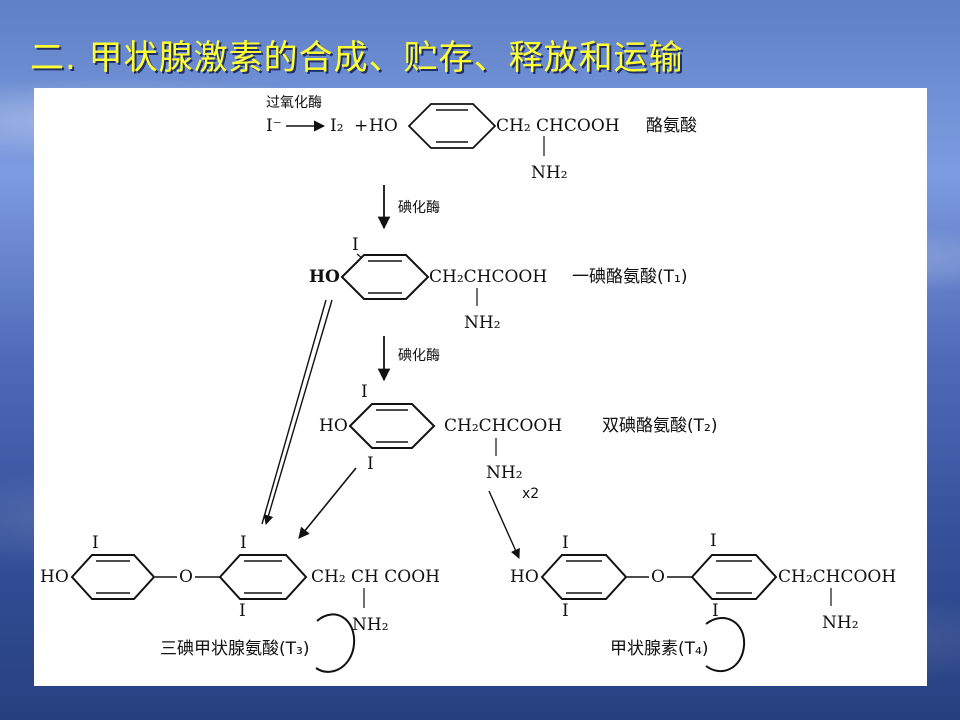  I want to click on t3-iodine-a: I, so click(95, 543).